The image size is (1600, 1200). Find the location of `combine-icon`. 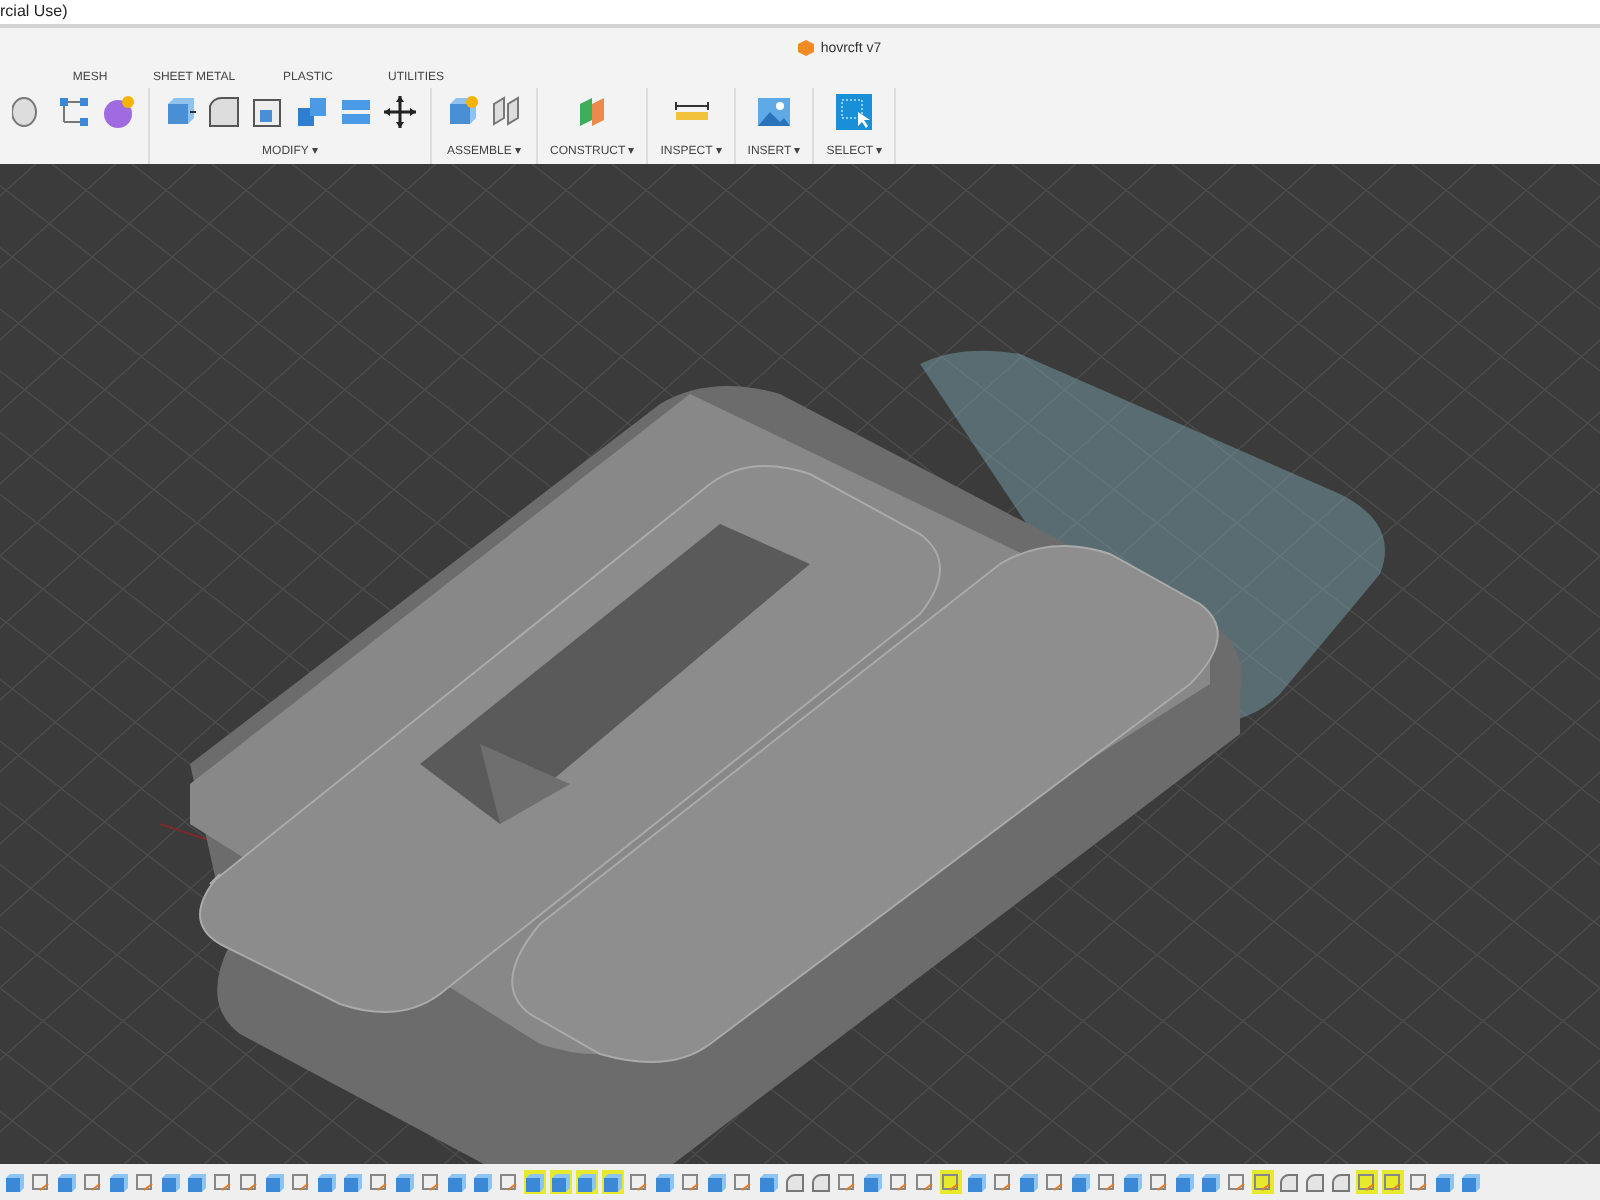

combine-icon is located at coordinates (312, 112).